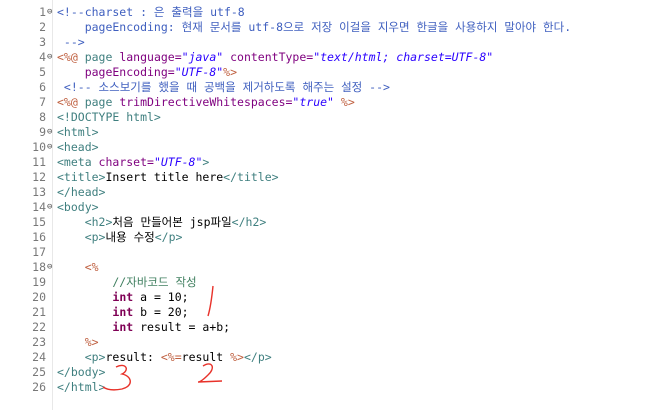  Describe the element at coordinates (332, 372) in the screenshot. I see `code-line: 25 </body>` at that location.